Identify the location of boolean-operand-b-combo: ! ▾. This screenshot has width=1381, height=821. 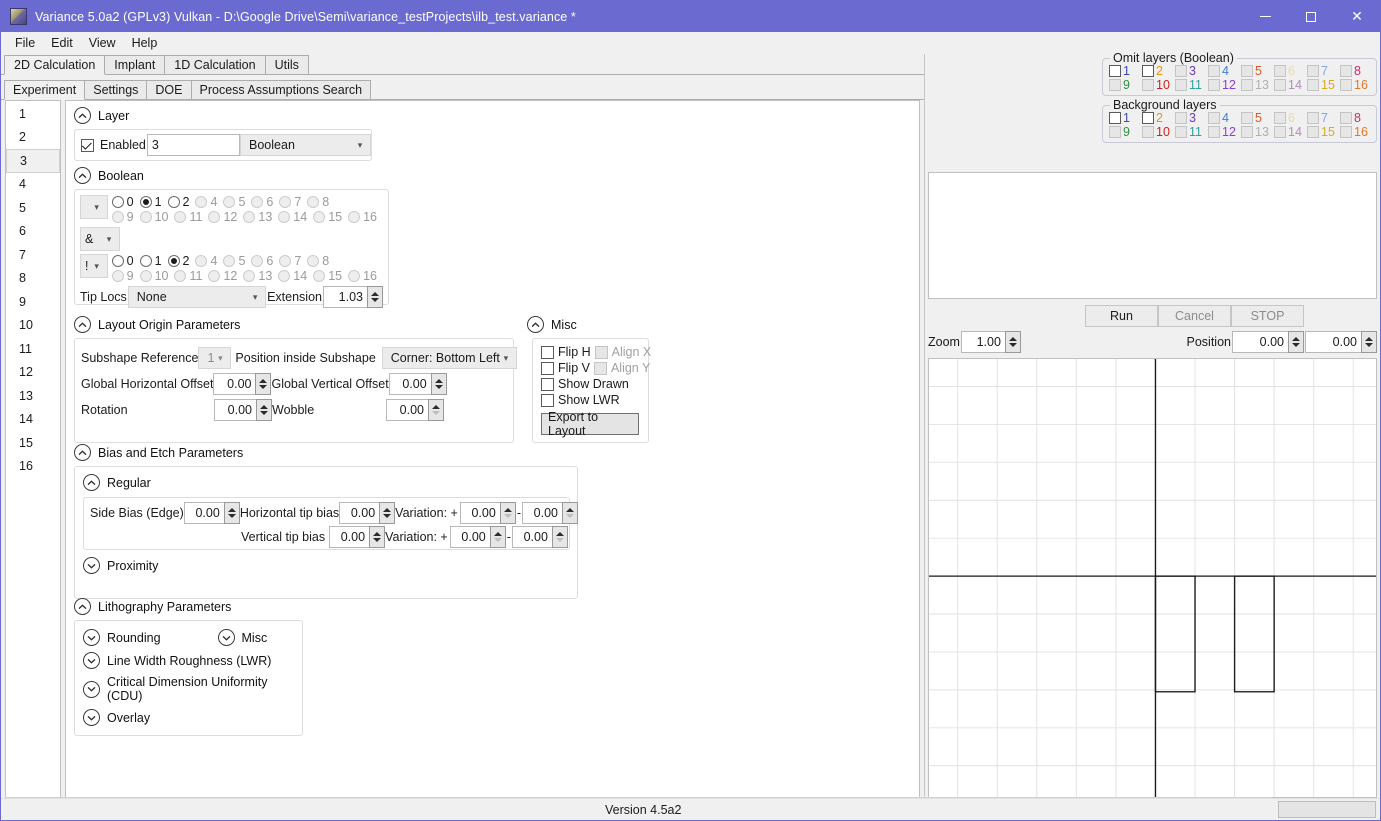
(94, 266).